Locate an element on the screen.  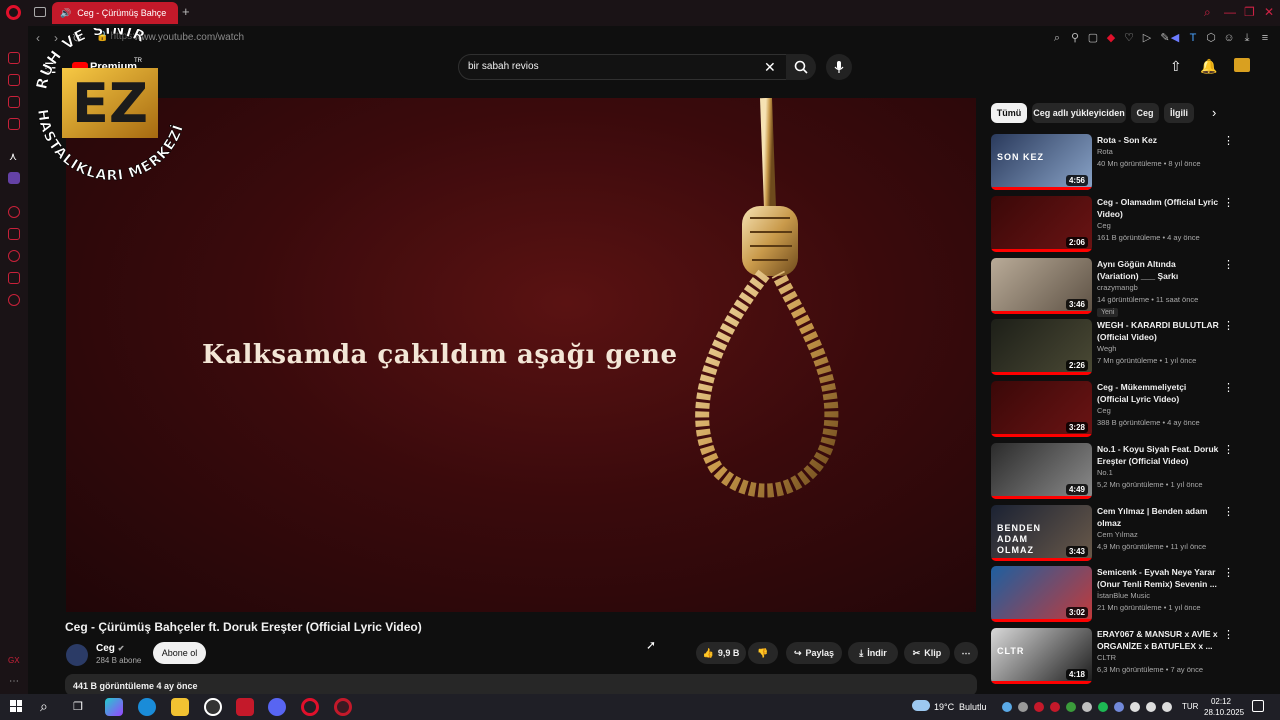
clear-search-icon: ✕ is located at coordinates (770, 67).